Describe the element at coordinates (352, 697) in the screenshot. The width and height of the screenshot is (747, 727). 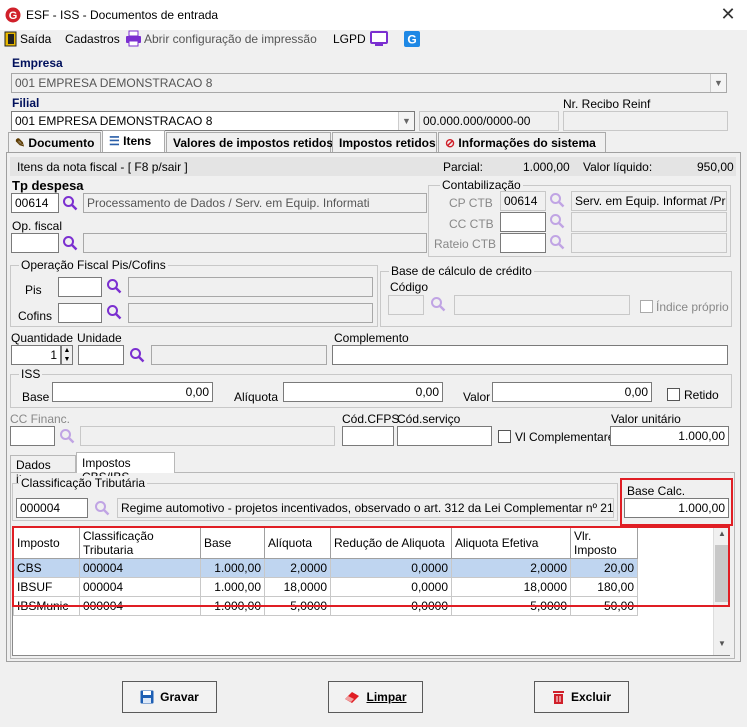
I see `eraser-icon` at that location.